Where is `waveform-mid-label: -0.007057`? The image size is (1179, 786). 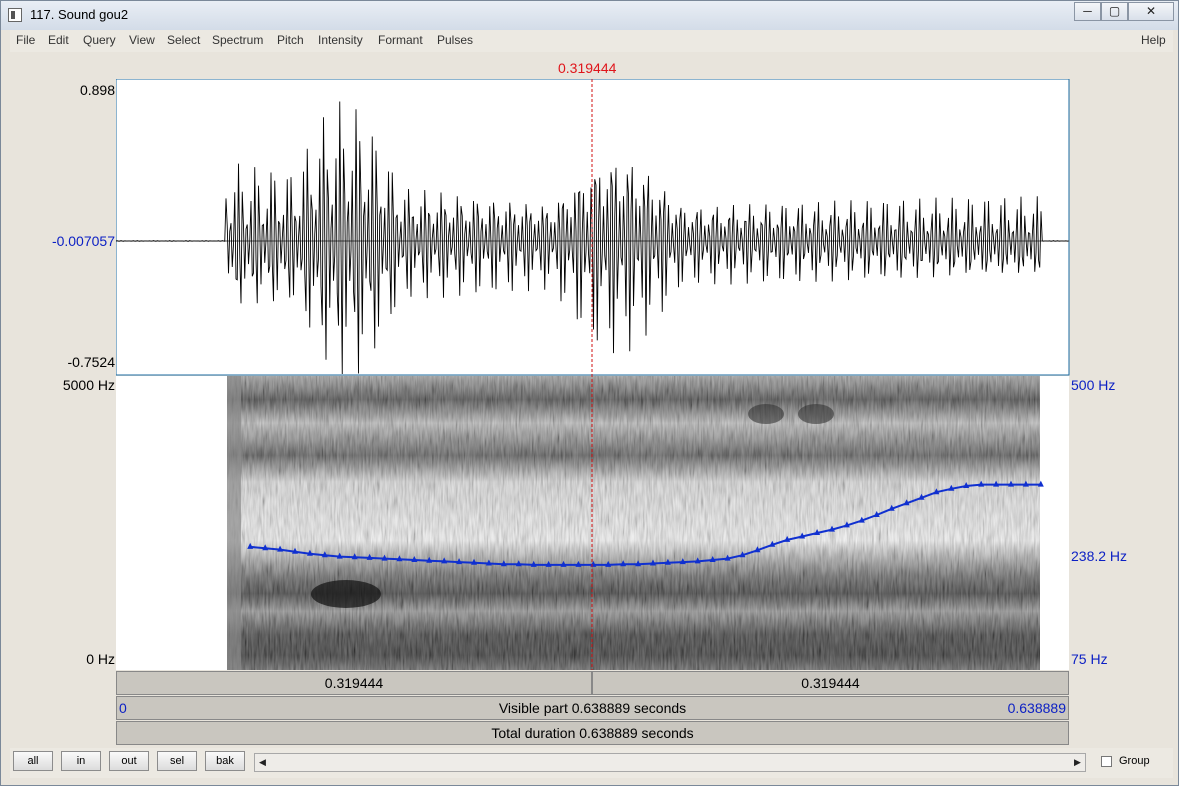 waveform-mid-label: -0.007057 is located at coordinates (83, 241).